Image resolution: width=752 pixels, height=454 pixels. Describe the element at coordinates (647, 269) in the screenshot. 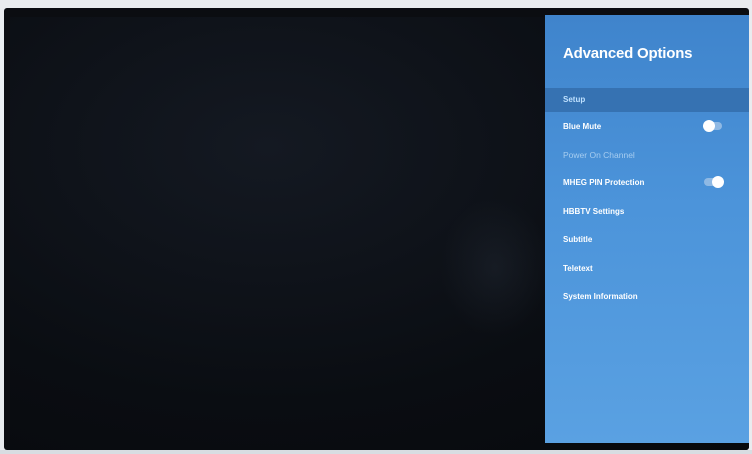

I see `menu-item-teletext: Teletext` at that location.